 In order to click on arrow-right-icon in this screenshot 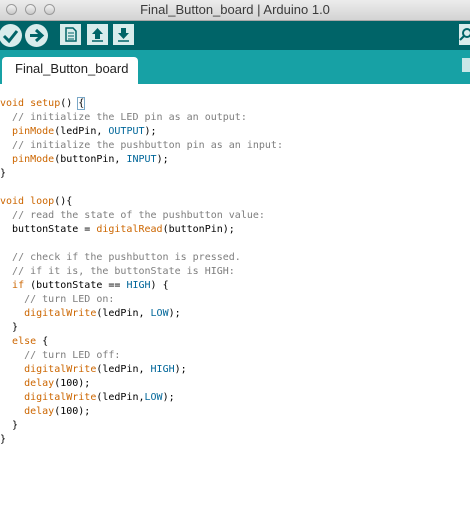, I will do `click(37, 35)`.